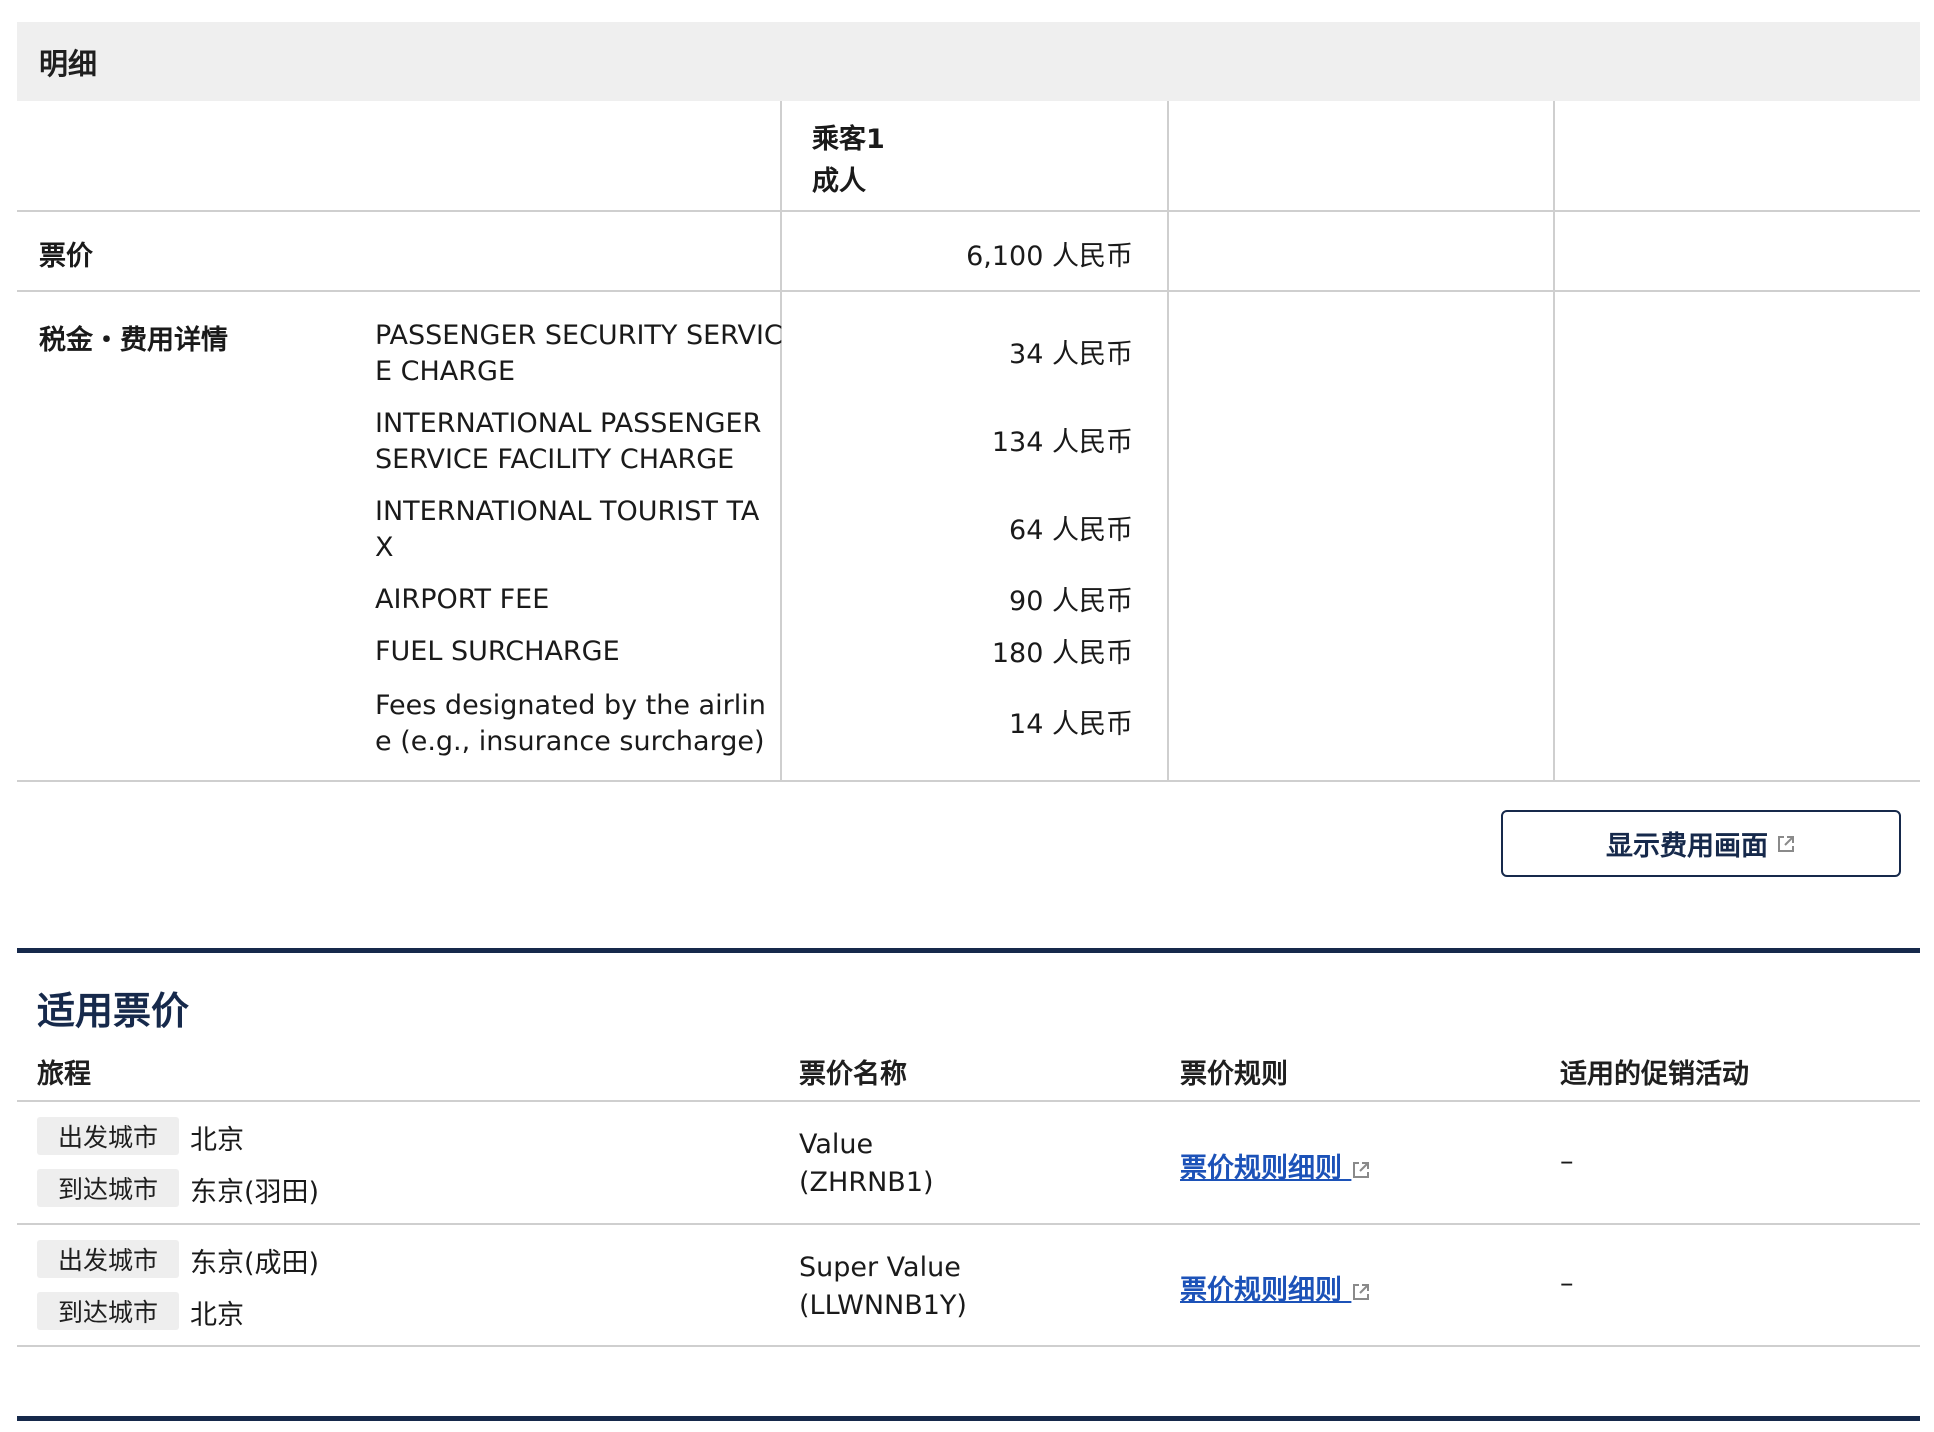 The image size is (1934, 1432). I want to click on show-fees-button: 显示费用画面, so click(1701, 843).